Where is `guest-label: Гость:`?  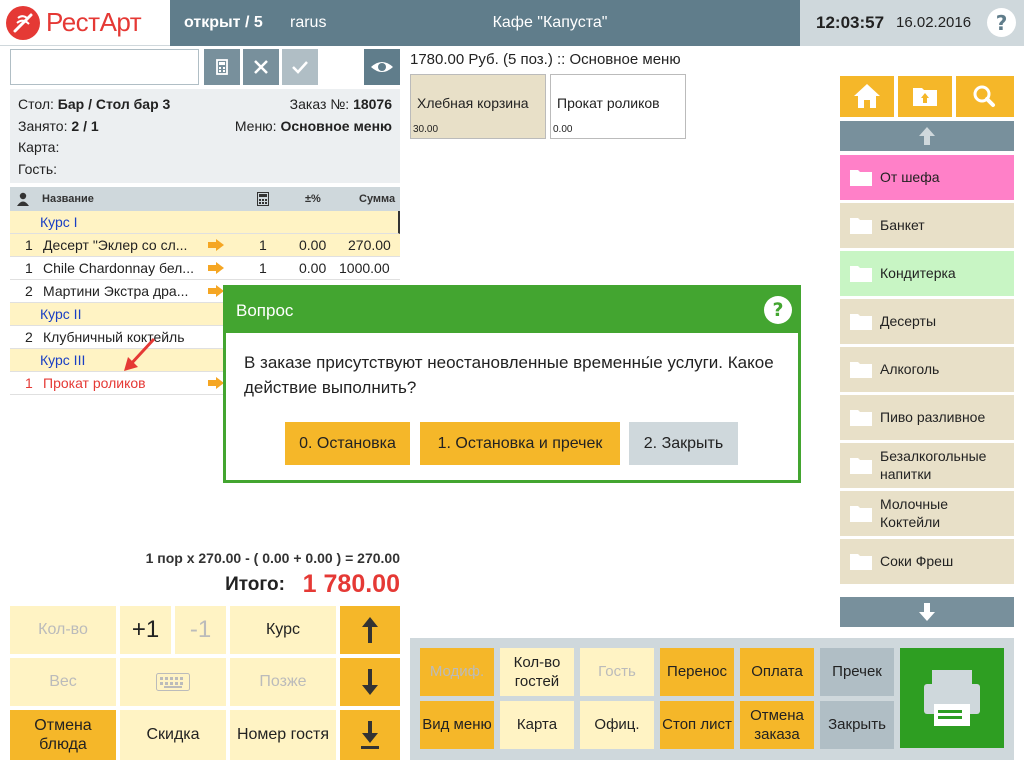
guest-label: Гость: is located at coordinates (38, 169).